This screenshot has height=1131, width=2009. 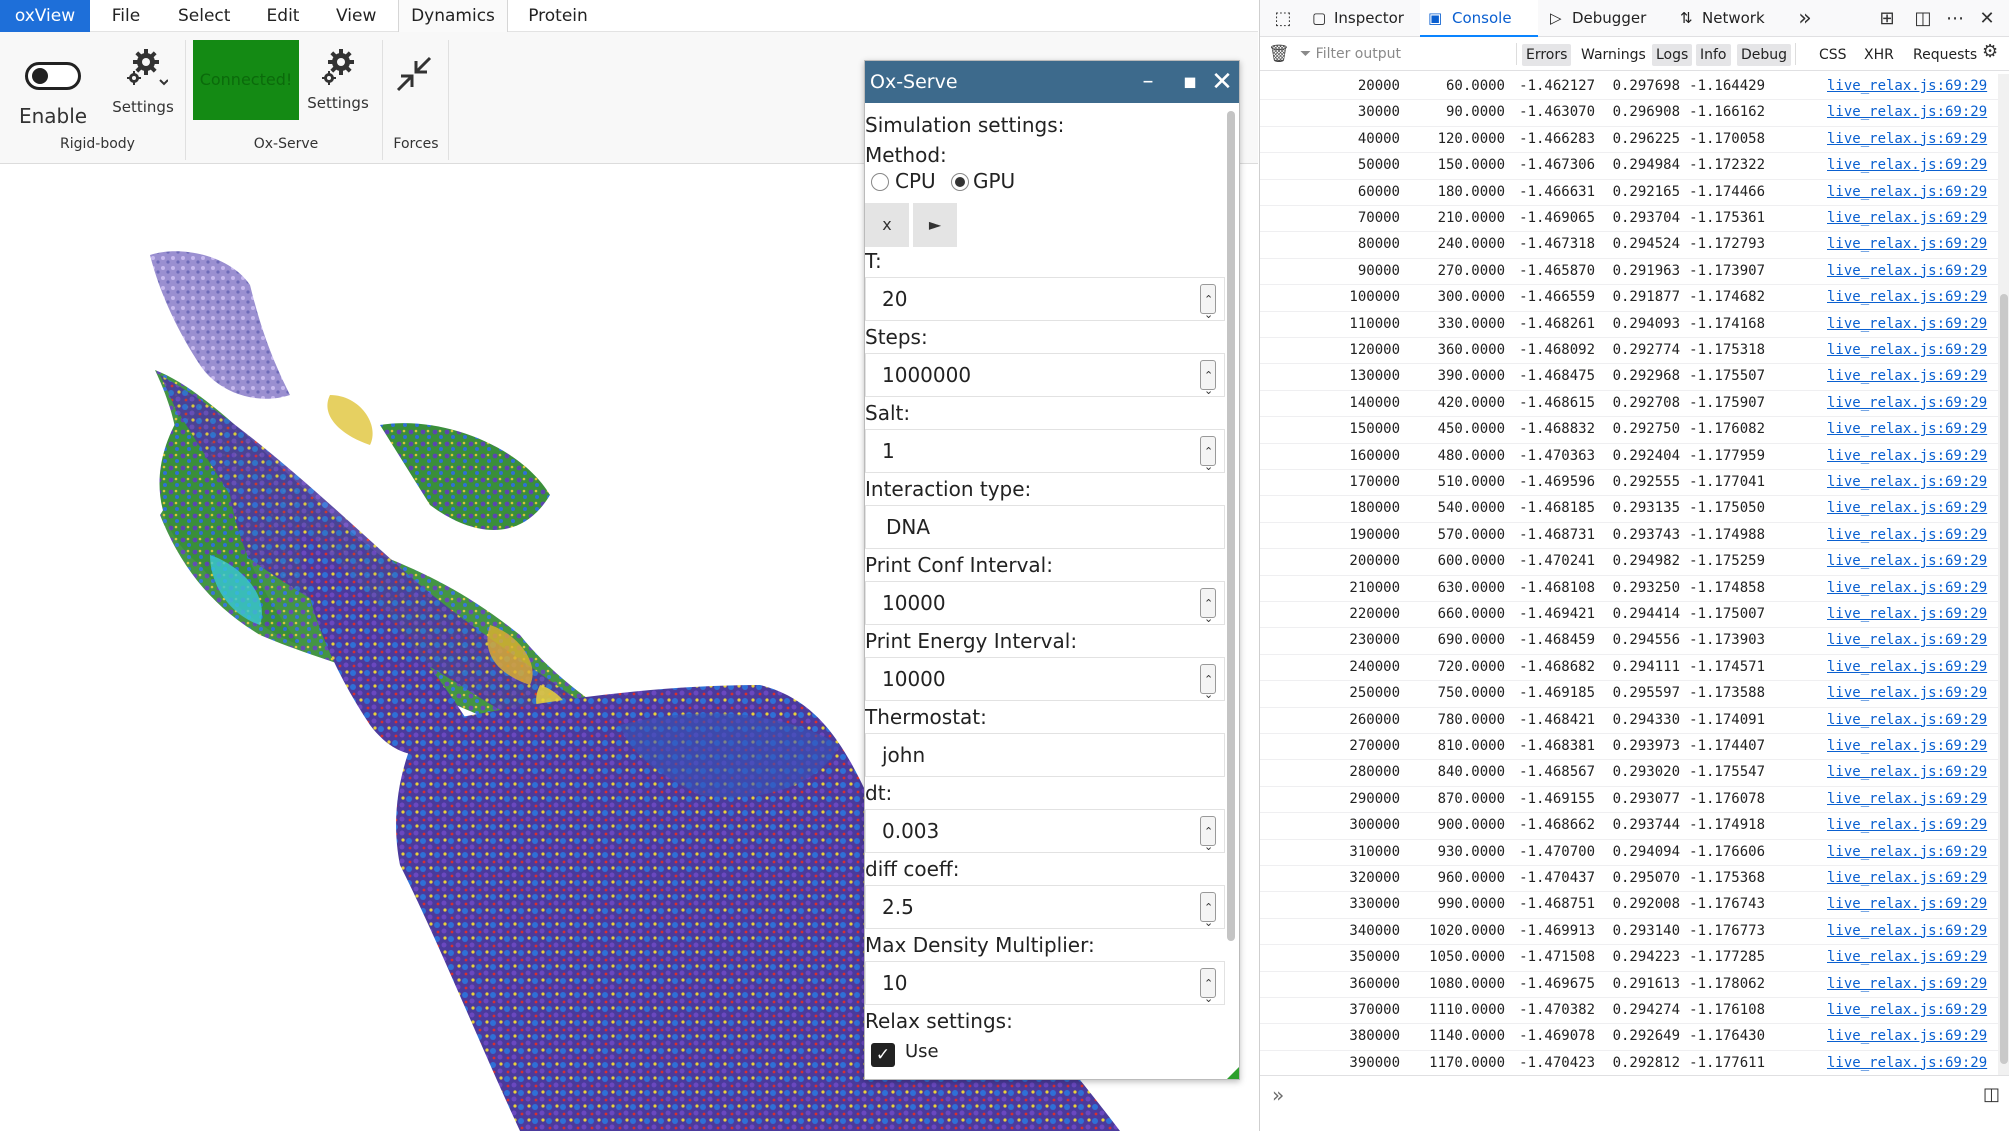 I want to click on ox-serve-settings-button: Settings, so click(x=338, y=87).